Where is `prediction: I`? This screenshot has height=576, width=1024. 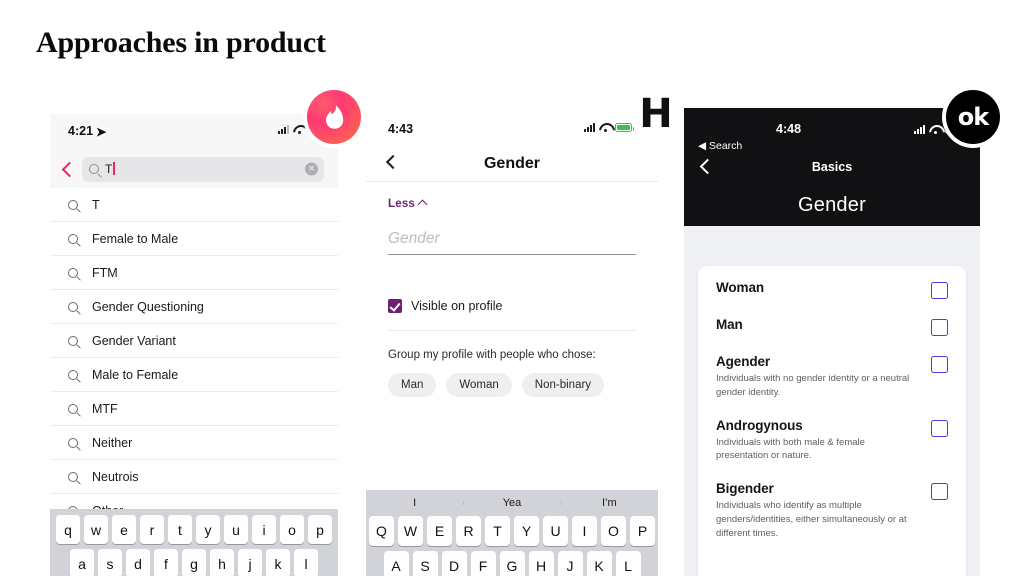
prediction: I is located at coordinates (414, 503).